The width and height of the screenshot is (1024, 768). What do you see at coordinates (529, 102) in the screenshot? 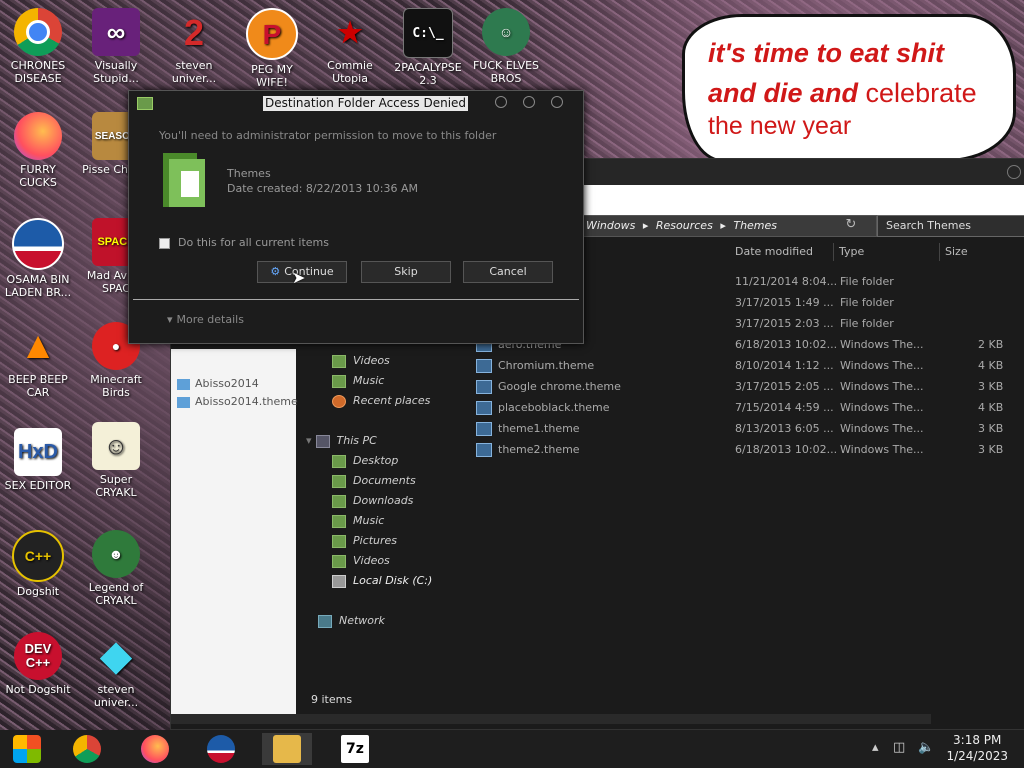
I see `maximize-icon` at bounding box center [529, 102].